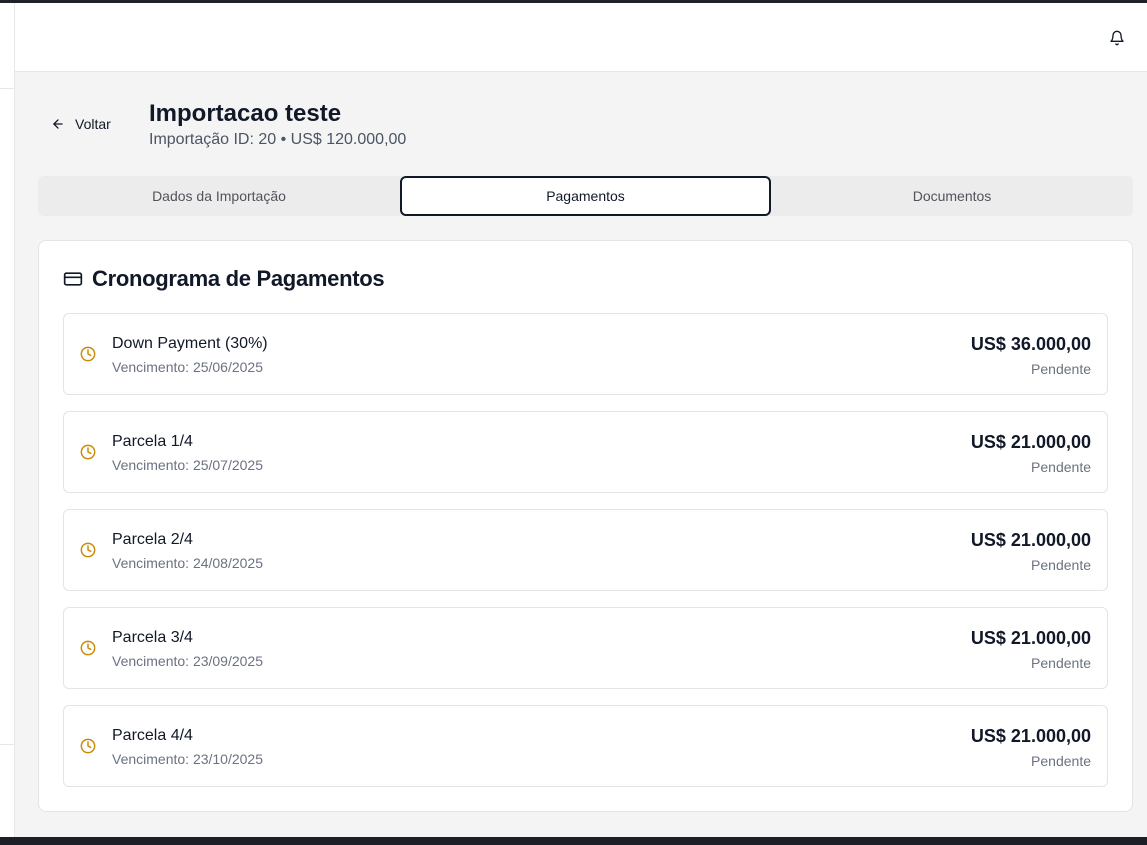 This screenshot has height=845, width=1147. Describe the element at coordinates (188, 759) in the screenshot. I see `payment-due-date: Vencimento: 23/10/2025` at that location.